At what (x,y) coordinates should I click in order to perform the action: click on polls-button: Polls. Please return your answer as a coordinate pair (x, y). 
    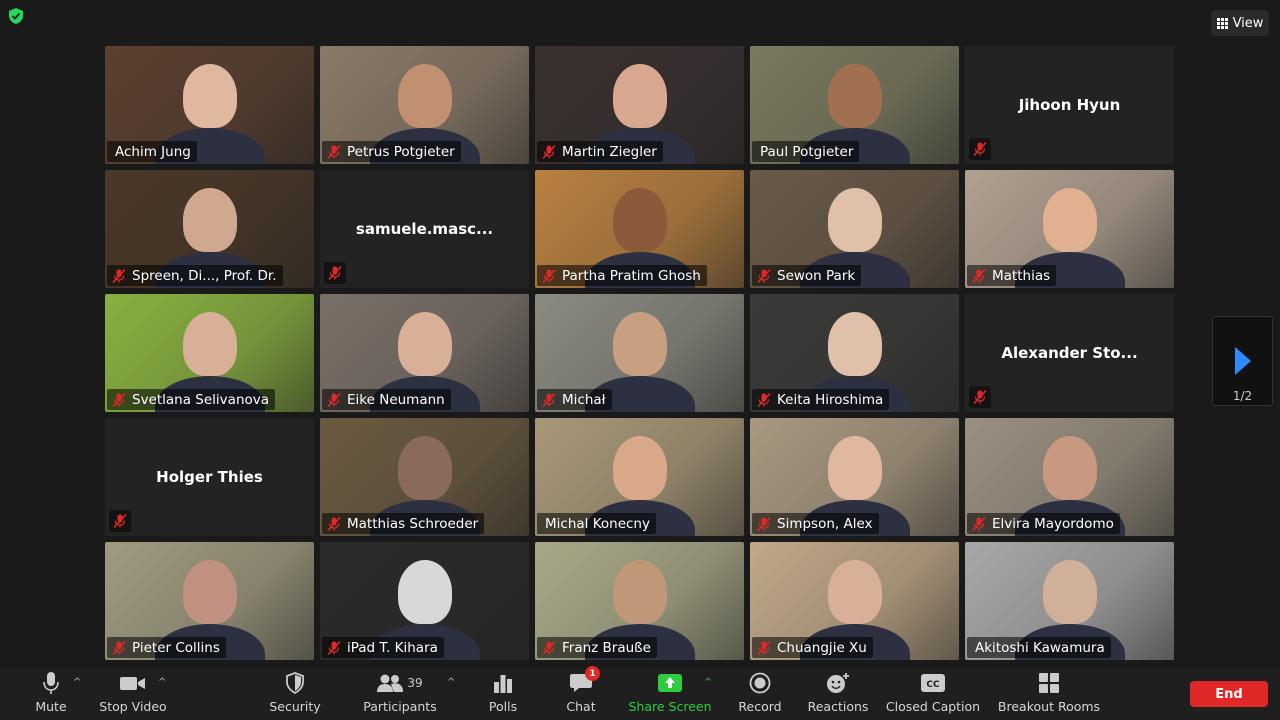
    Looking at the image, I should click on (503, 694).